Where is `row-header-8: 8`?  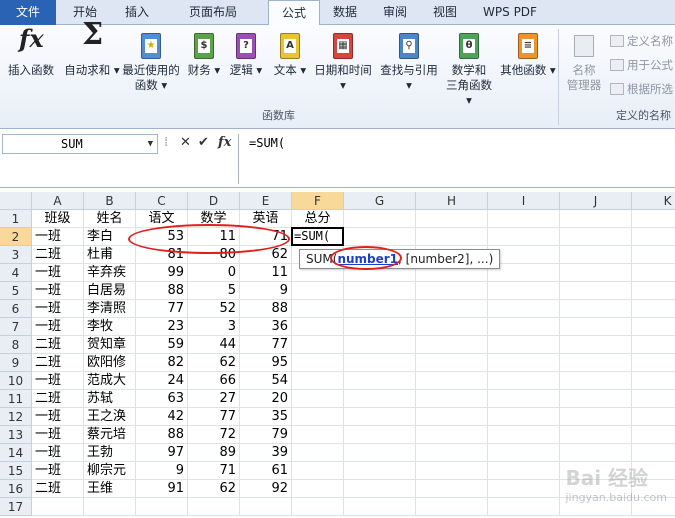 row-header-8: 8 is located at coordinates (16, 345).